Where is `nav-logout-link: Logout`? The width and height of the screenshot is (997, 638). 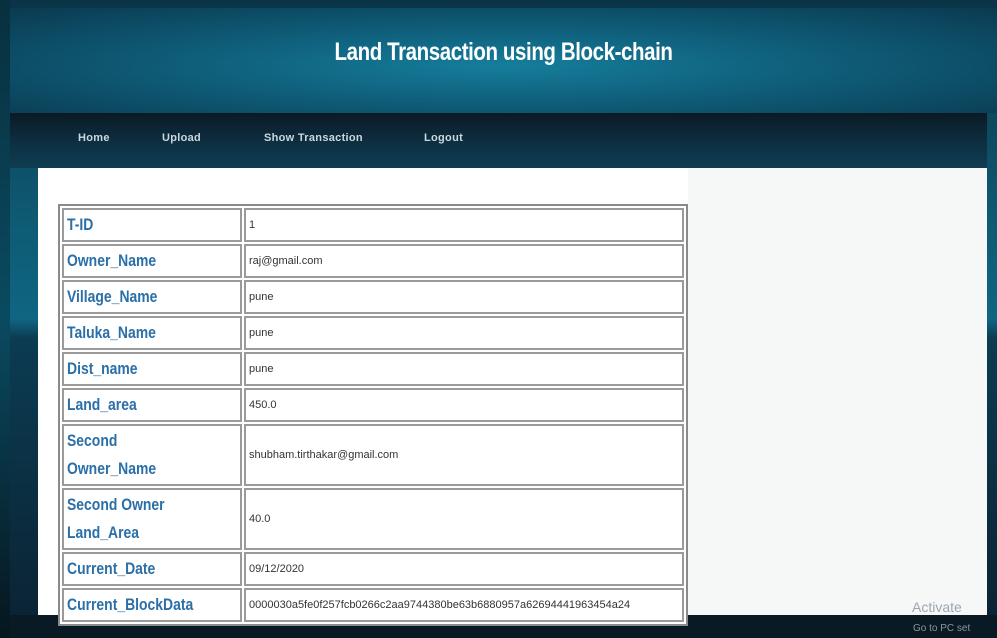
nav-logout-link: Logout is located at coordinates (443, 138).